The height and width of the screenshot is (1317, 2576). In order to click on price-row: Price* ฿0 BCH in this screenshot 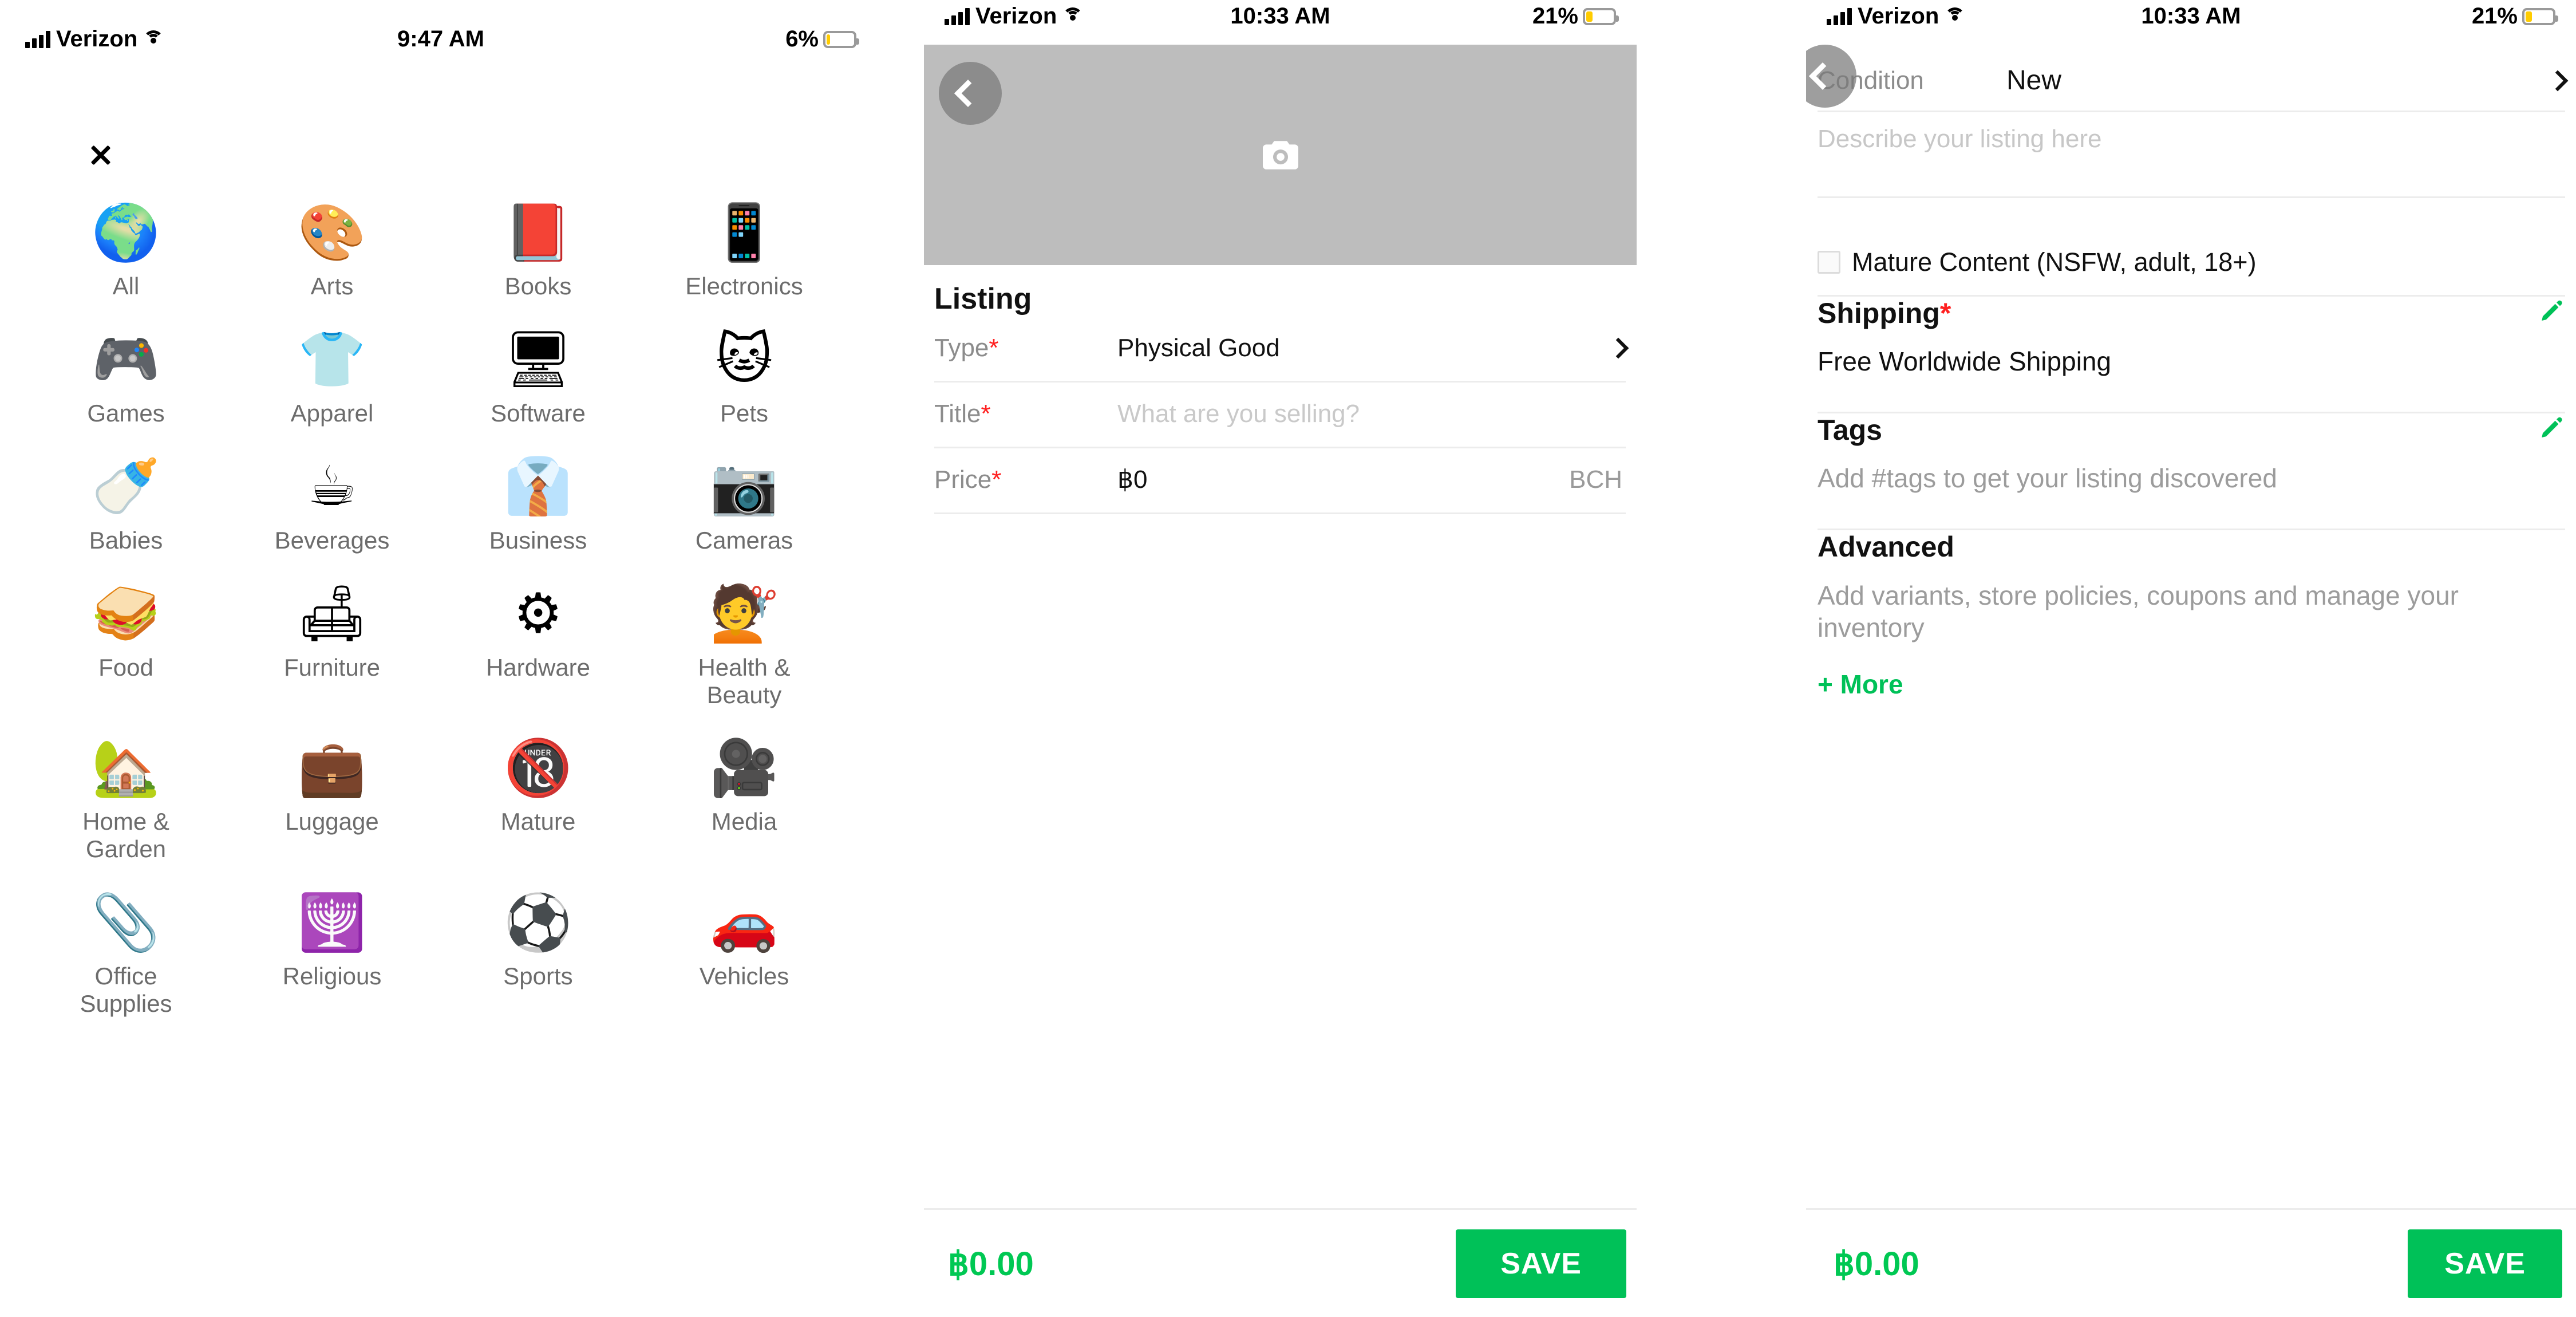, I will do `click(1280, 480)`.